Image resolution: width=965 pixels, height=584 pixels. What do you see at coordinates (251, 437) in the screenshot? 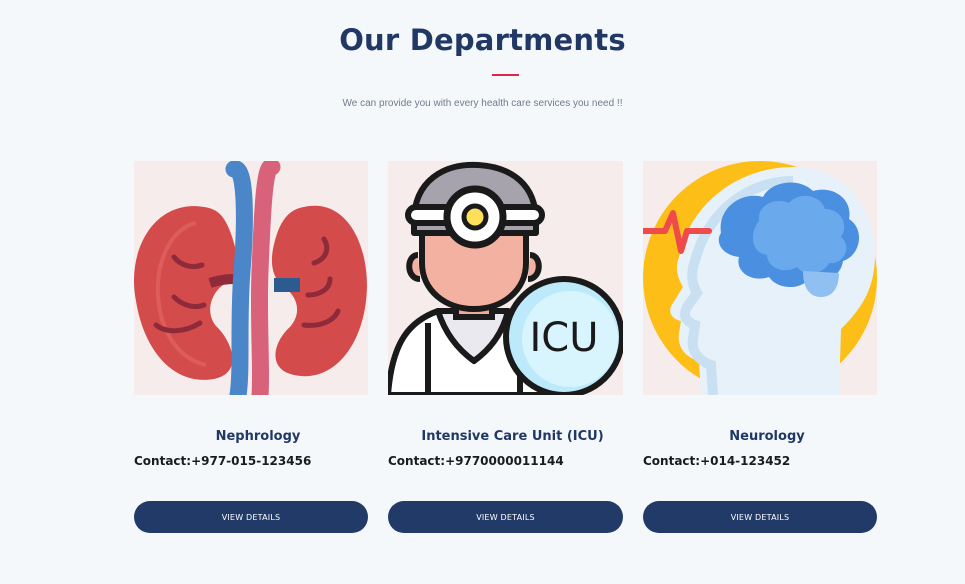
I see `department-name: Nephrology` at bounding box center [251, 437].